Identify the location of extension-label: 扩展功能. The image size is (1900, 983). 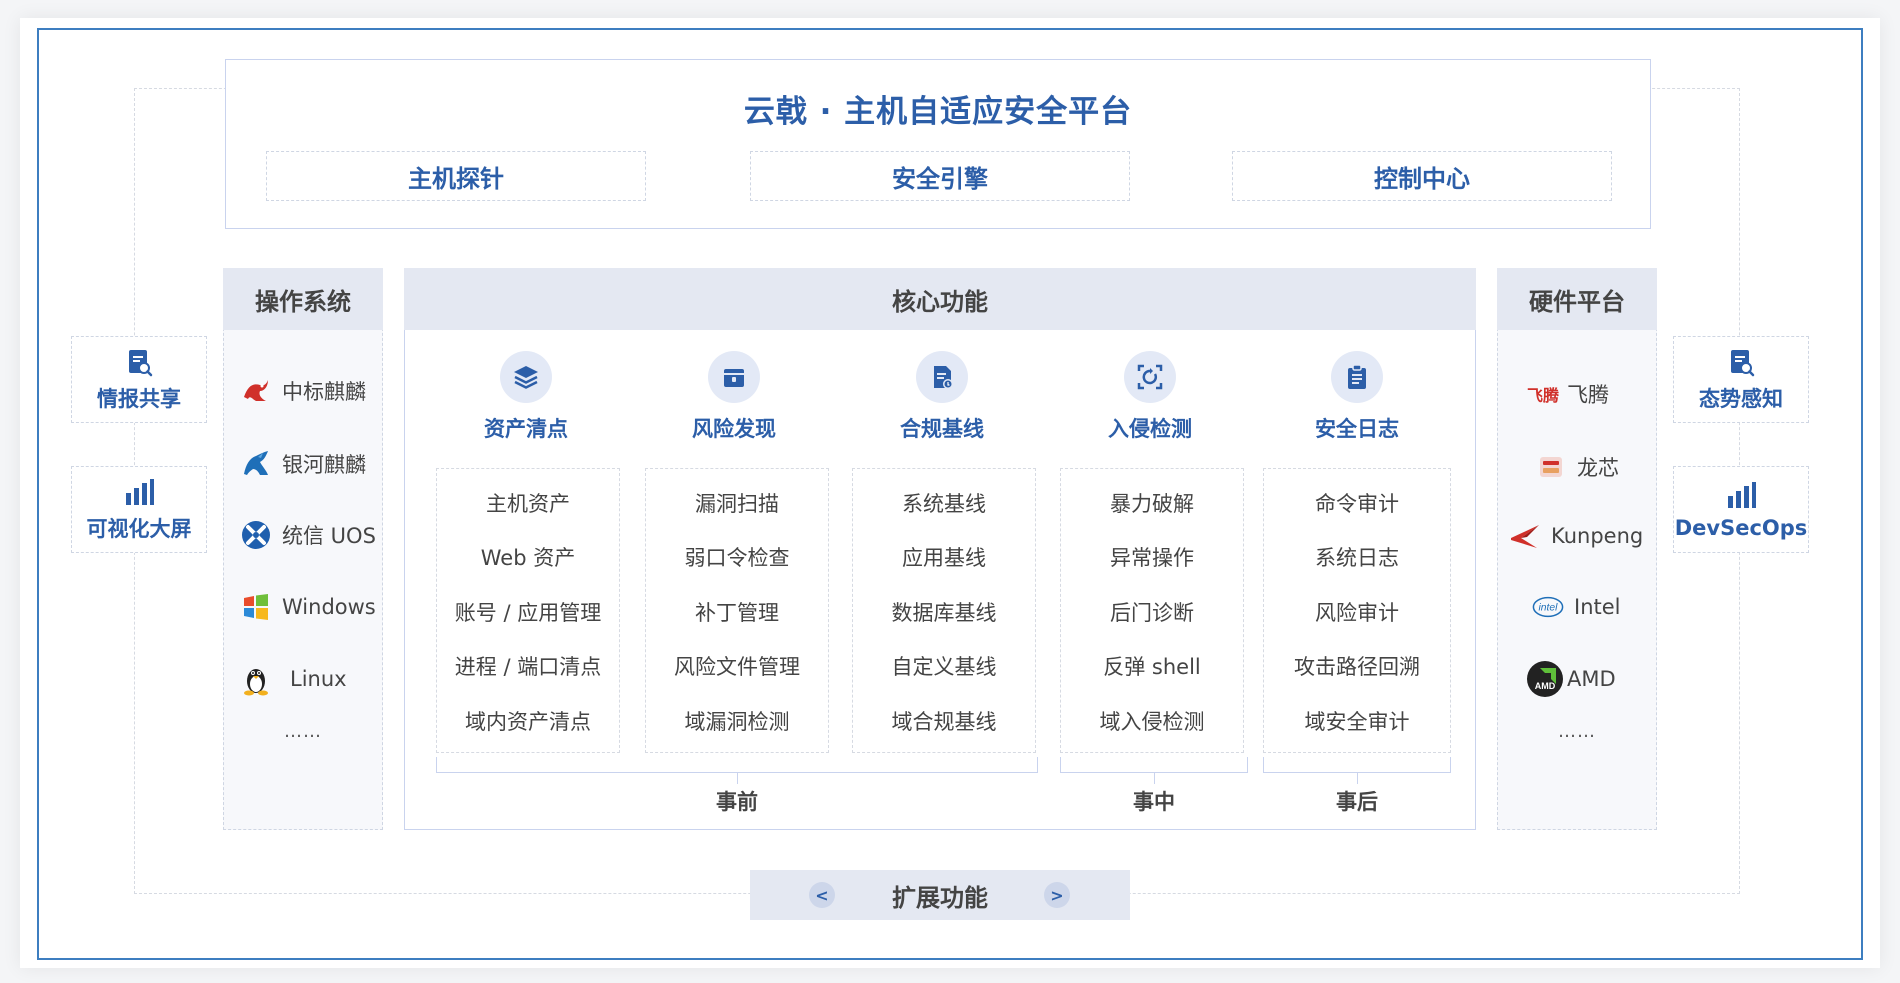
(940, 897).